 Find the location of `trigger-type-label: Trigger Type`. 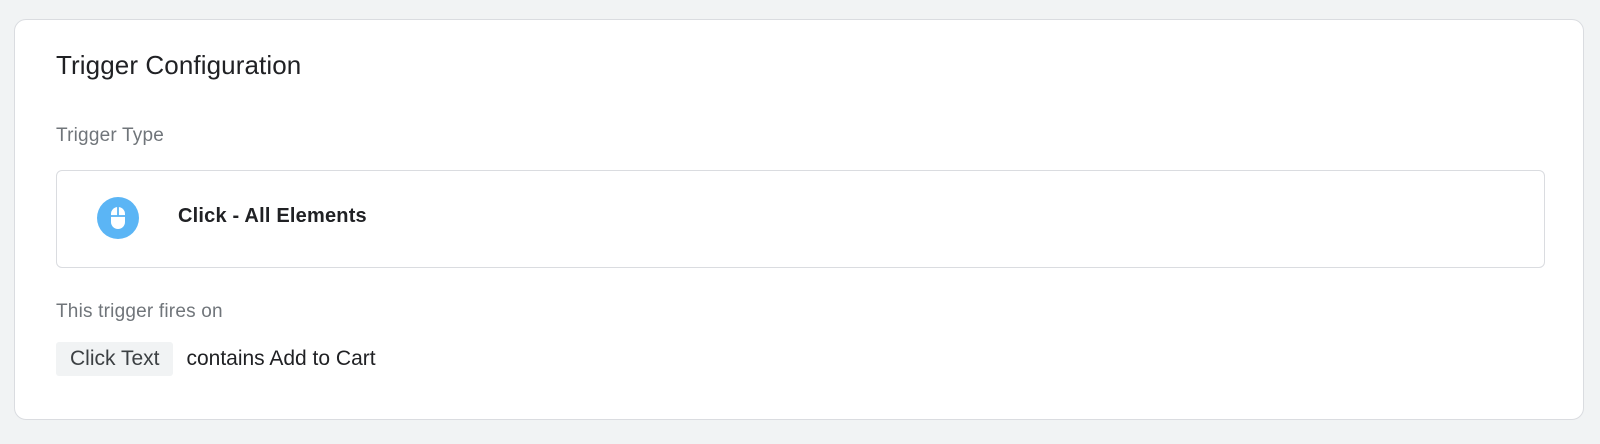

trigger-type-label: Trigger Type is located at coordinates (110, 135).